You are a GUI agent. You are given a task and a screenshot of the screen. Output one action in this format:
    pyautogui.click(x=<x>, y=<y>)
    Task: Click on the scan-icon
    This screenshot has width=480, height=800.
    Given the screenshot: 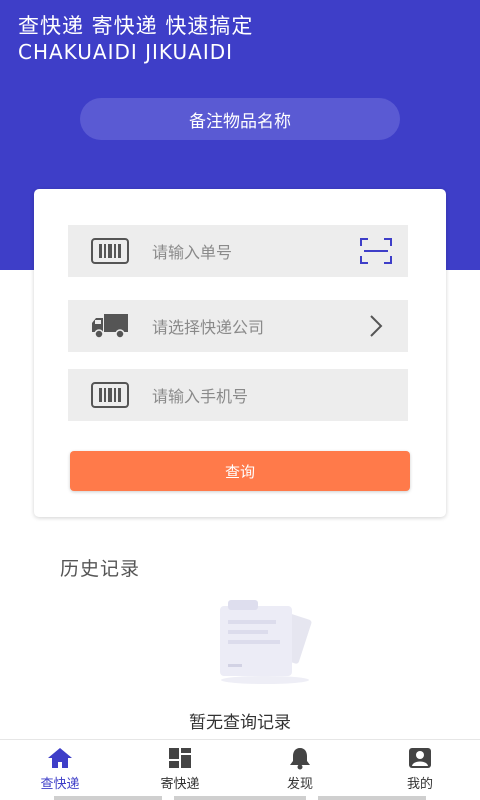 What is the action you would take?
    pyautogui.click(x=376, y=251)
    